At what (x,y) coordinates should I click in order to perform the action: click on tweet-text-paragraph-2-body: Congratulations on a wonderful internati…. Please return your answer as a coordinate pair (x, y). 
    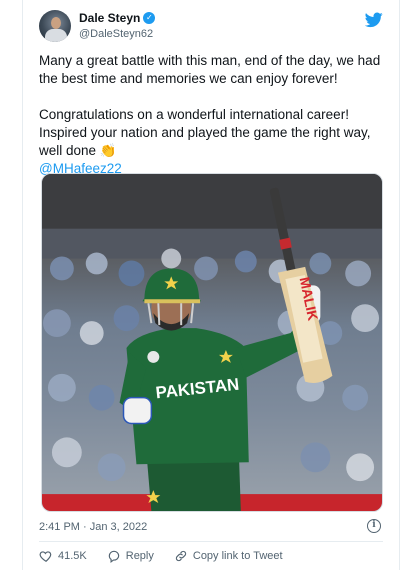
    Looking at the image, I should click on (205, 132).